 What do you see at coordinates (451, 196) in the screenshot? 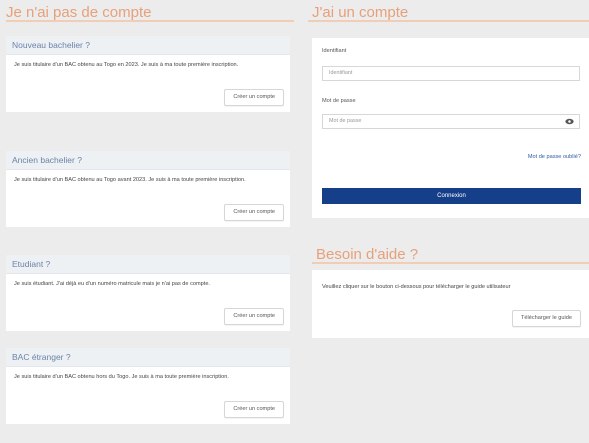
I see `login-button: Connexion` at bounding box center [451, 196].